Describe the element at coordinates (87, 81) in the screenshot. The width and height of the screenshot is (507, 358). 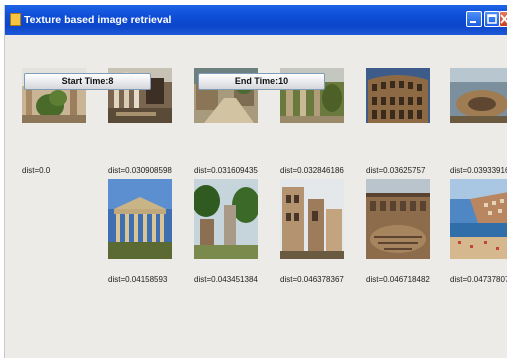
I see `start-time-button: Start Time:8` at that location.